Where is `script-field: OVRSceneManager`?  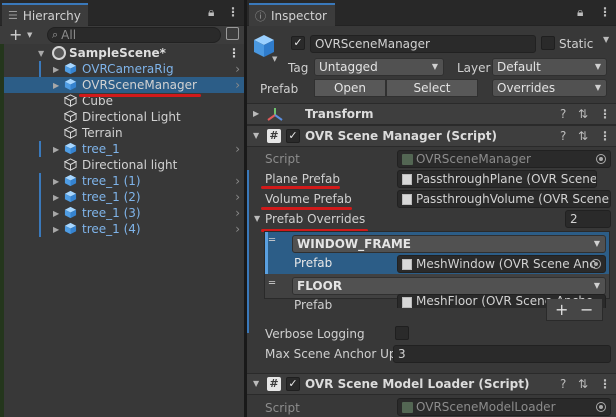 script-field: OVRSceneManager is located at coordinates (504, 159).